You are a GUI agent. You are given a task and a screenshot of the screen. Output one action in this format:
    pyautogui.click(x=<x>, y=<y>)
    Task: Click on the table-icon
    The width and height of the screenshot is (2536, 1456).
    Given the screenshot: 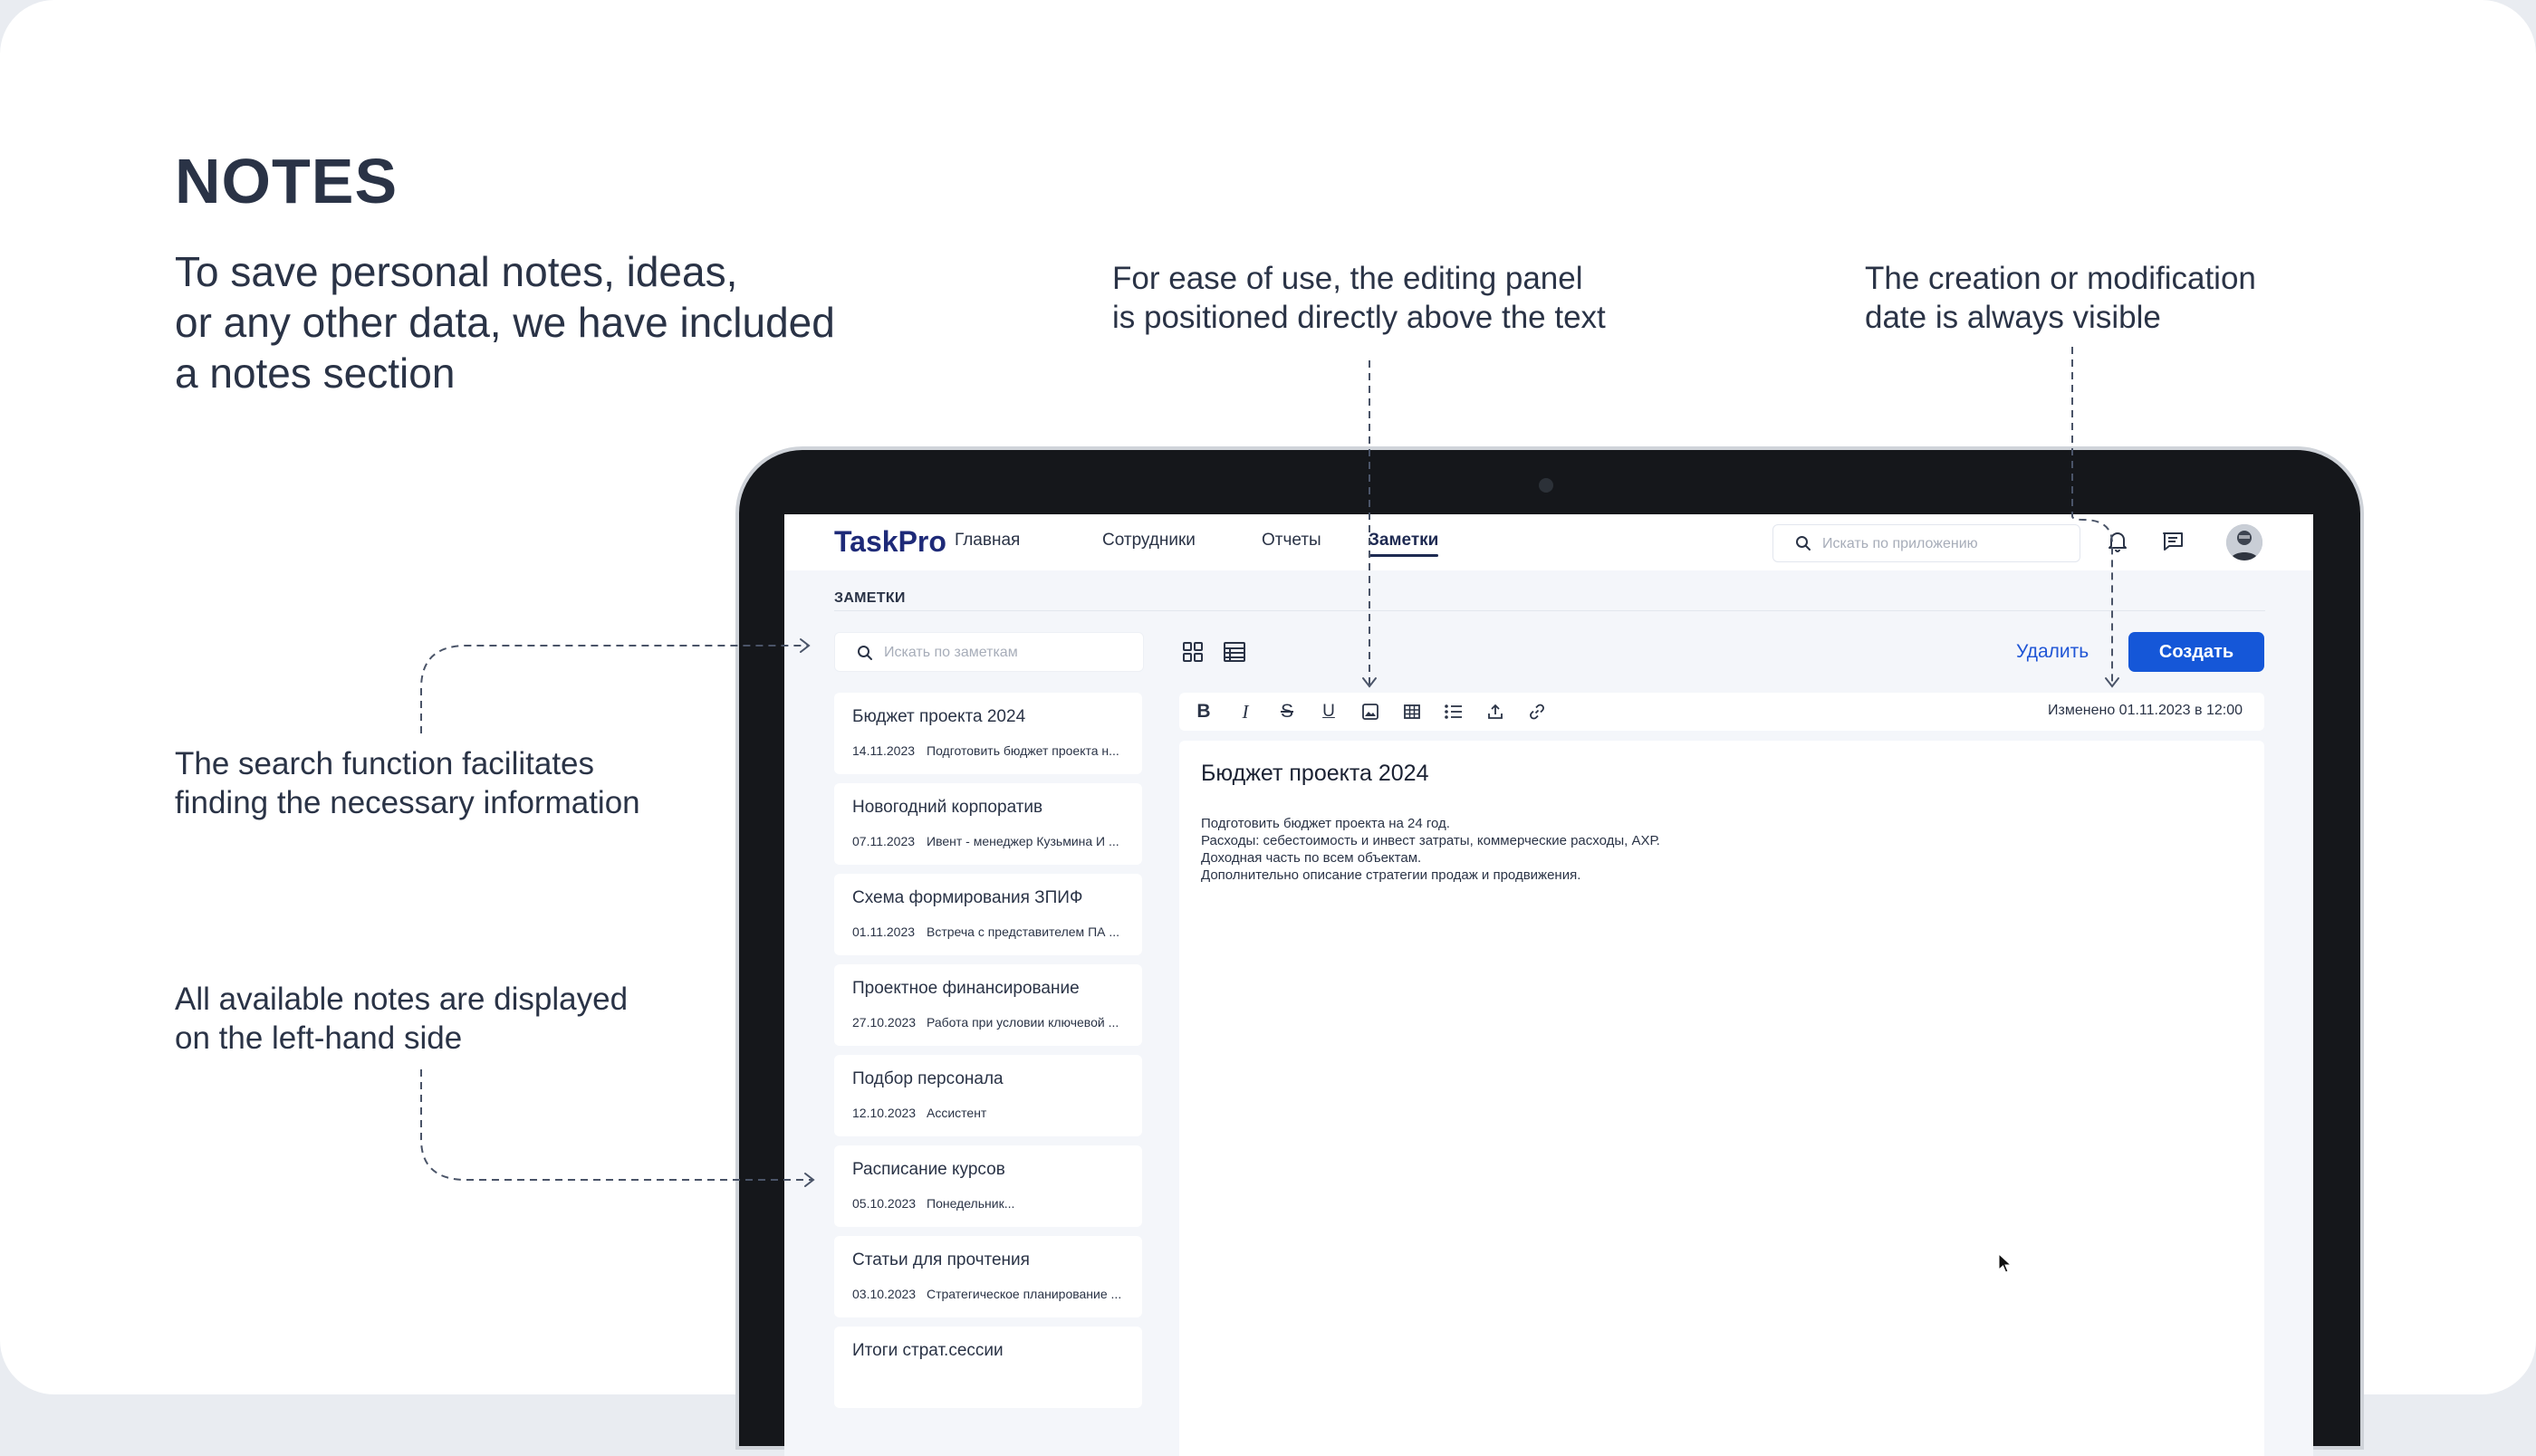 What is the action you would take?
    pyautogui.click(x=1412, y=711)
    